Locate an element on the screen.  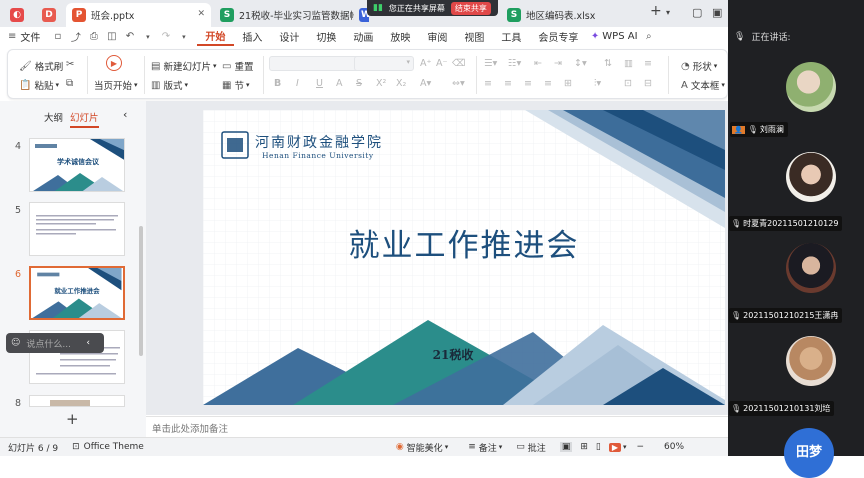
align-text-icon: ≡ is located at coordinates (648, 63).